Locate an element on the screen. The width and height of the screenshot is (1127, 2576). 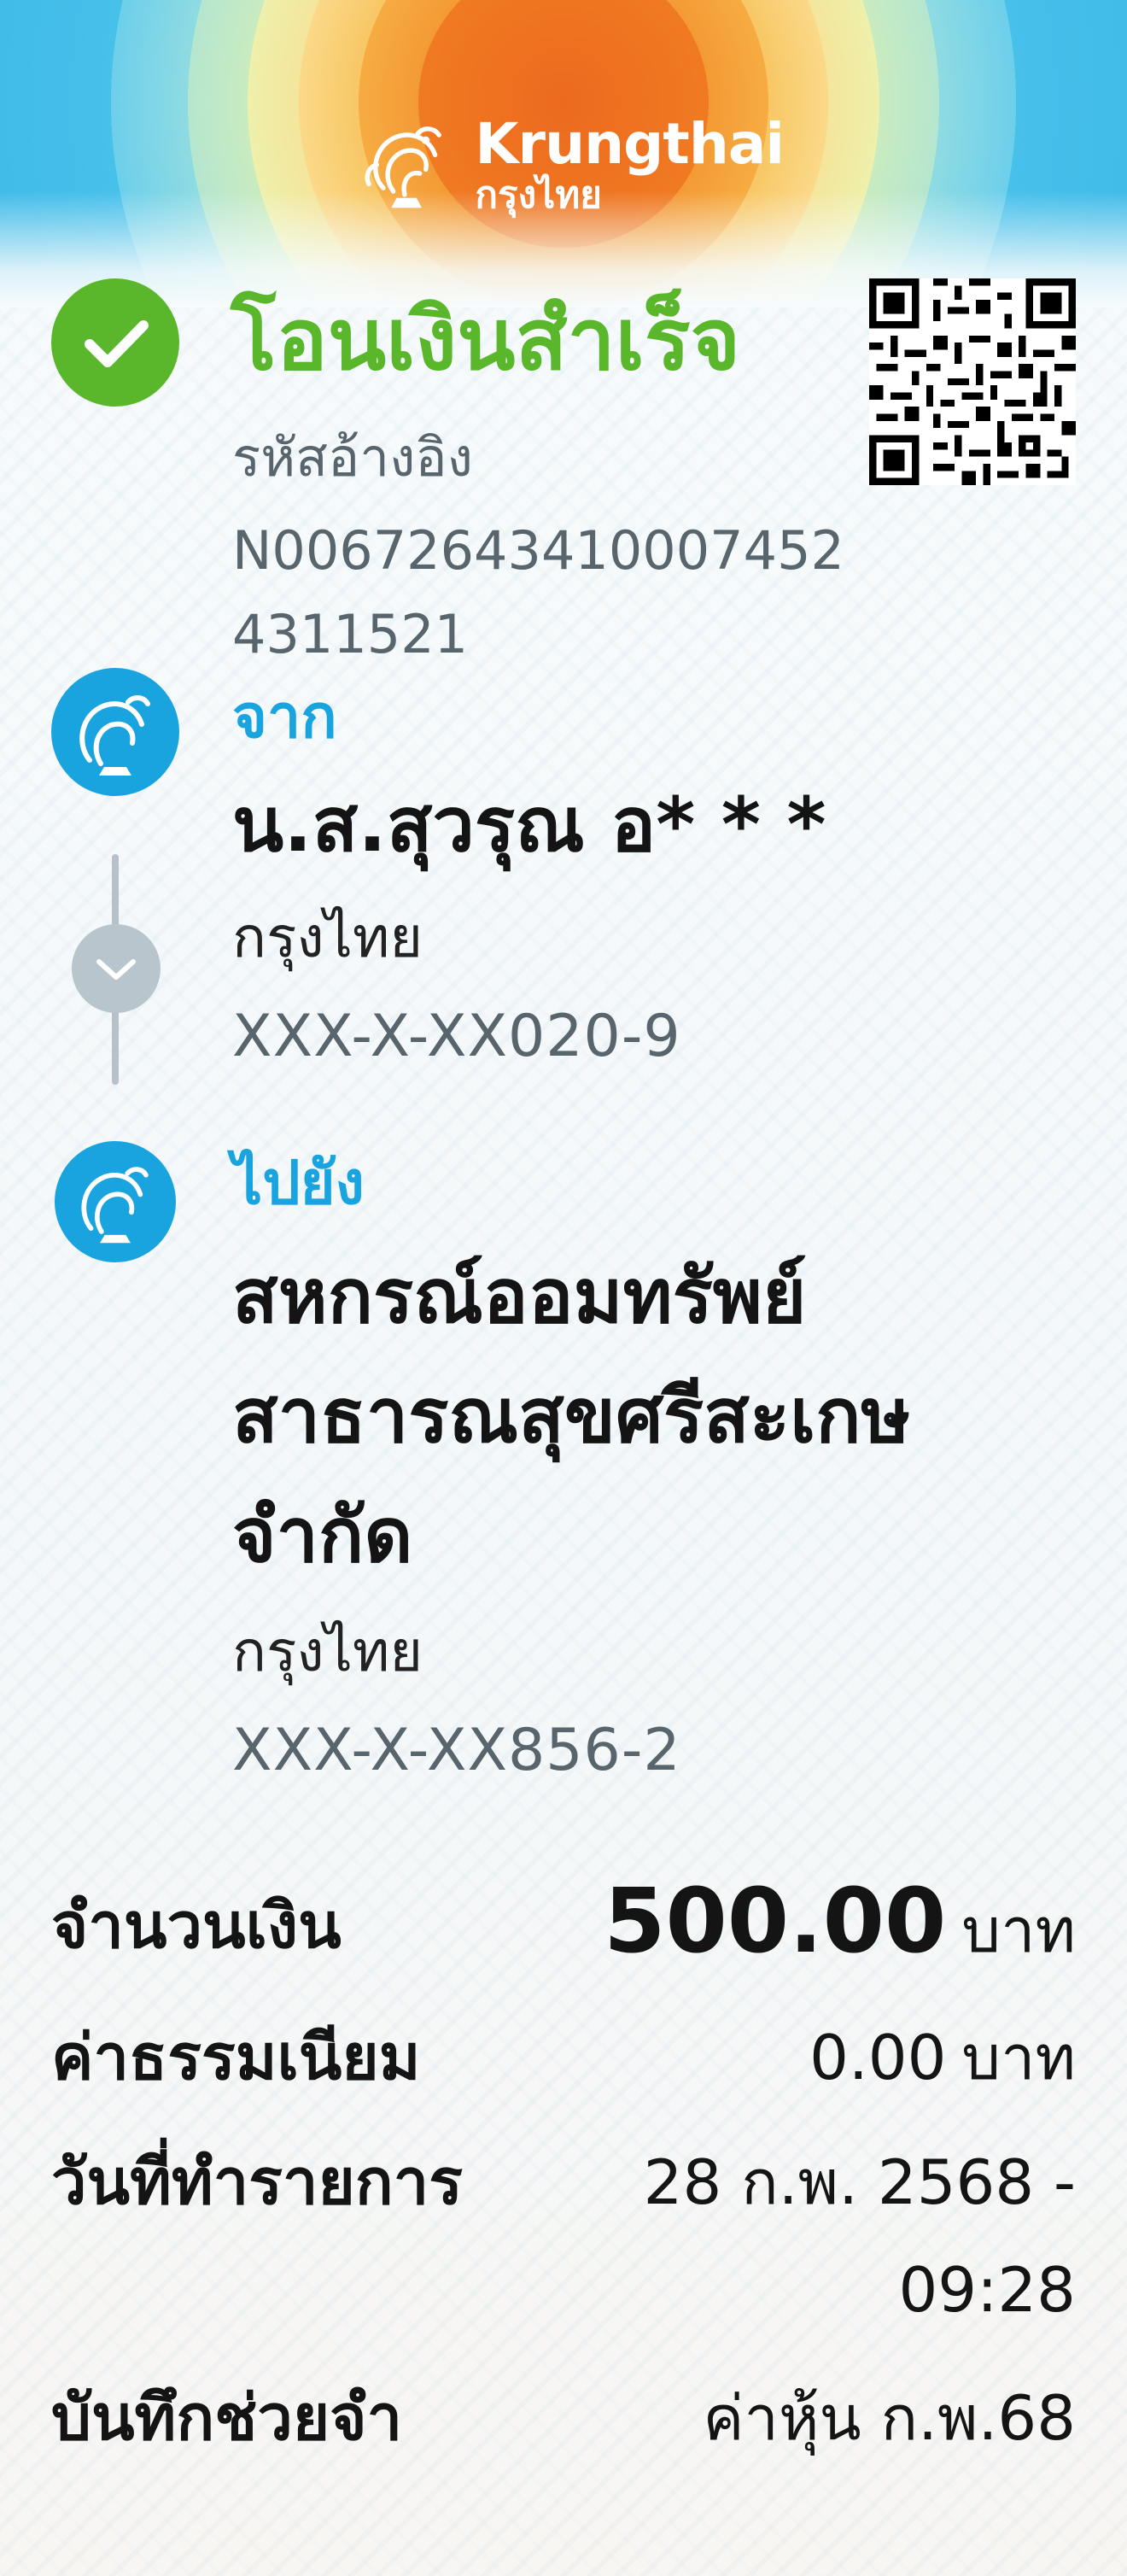
from-label: จาก is located at coordinates (284, 717).